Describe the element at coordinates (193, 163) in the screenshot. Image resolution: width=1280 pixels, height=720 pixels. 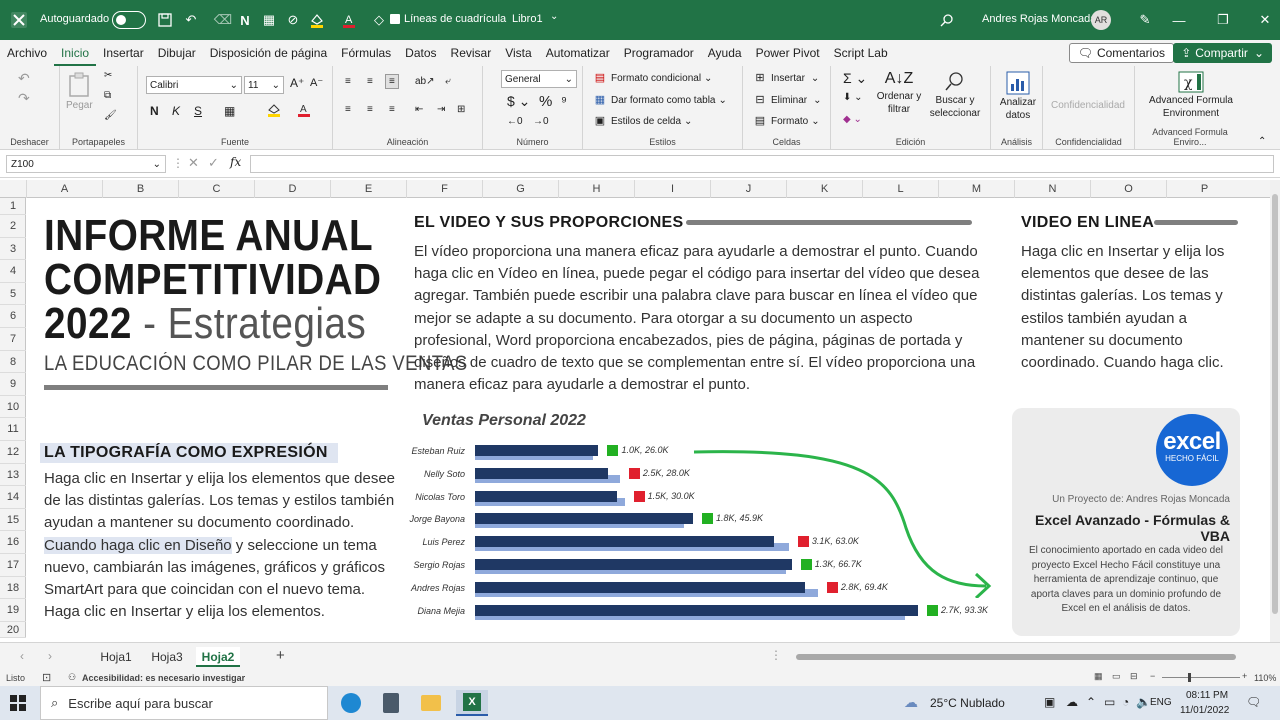
I see `cancel-icon: ✕` at that location.